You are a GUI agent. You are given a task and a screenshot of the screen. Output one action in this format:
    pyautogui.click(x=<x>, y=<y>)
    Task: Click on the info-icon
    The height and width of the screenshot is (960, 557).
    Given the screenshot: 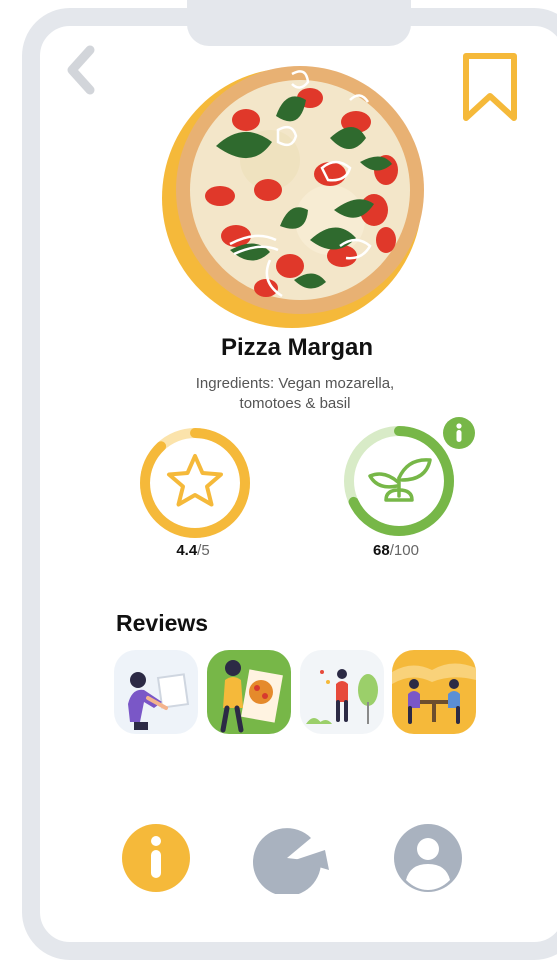 What is the action you would take?
    pyautogui.click(x=156, y=858)
    